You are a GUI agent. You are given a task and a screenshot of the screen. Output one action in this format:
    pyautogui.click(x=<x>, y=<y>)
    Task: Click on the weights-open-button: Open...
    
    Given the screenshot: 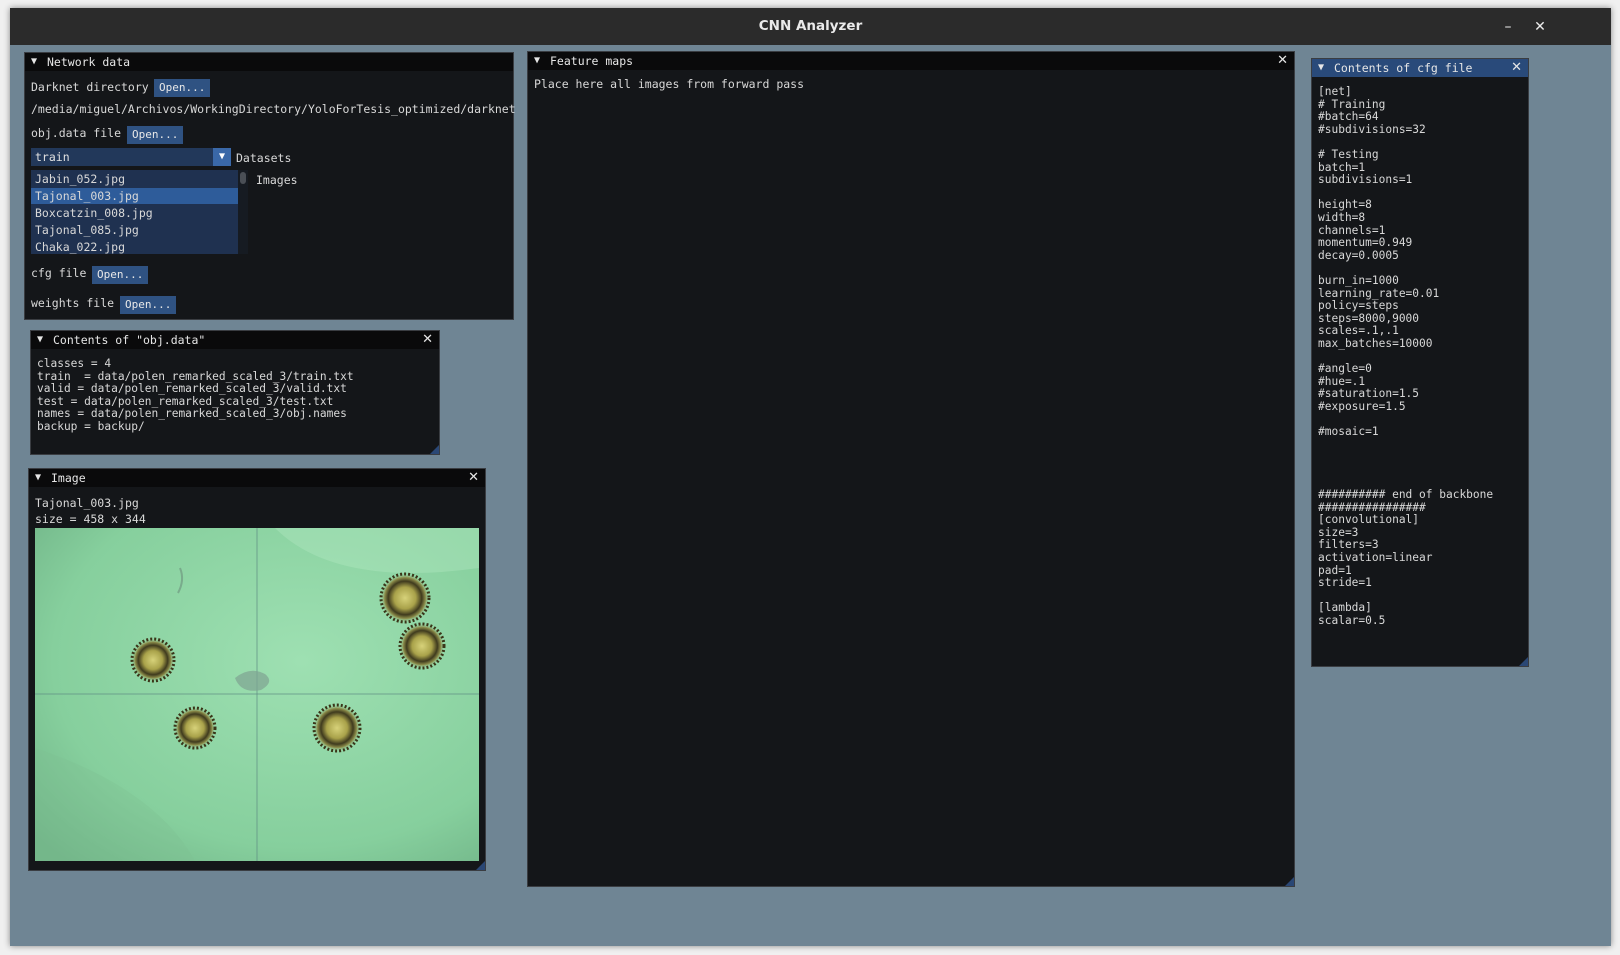 What is the action you would take?
    pyautogui.click(x=148, y=305)
    